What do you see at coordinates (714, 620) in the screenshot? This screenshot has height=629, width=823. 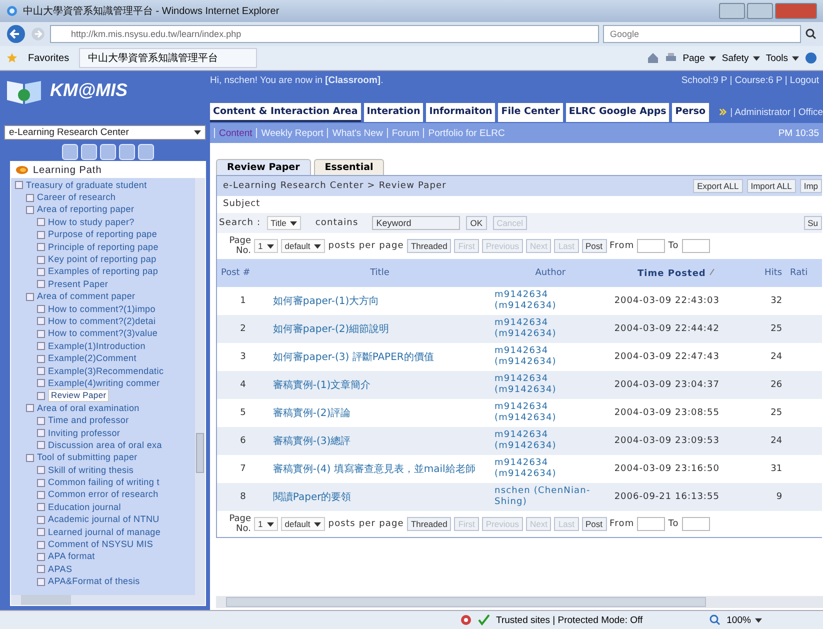 I see `zoom-icon` at bounding box center [714, 620].